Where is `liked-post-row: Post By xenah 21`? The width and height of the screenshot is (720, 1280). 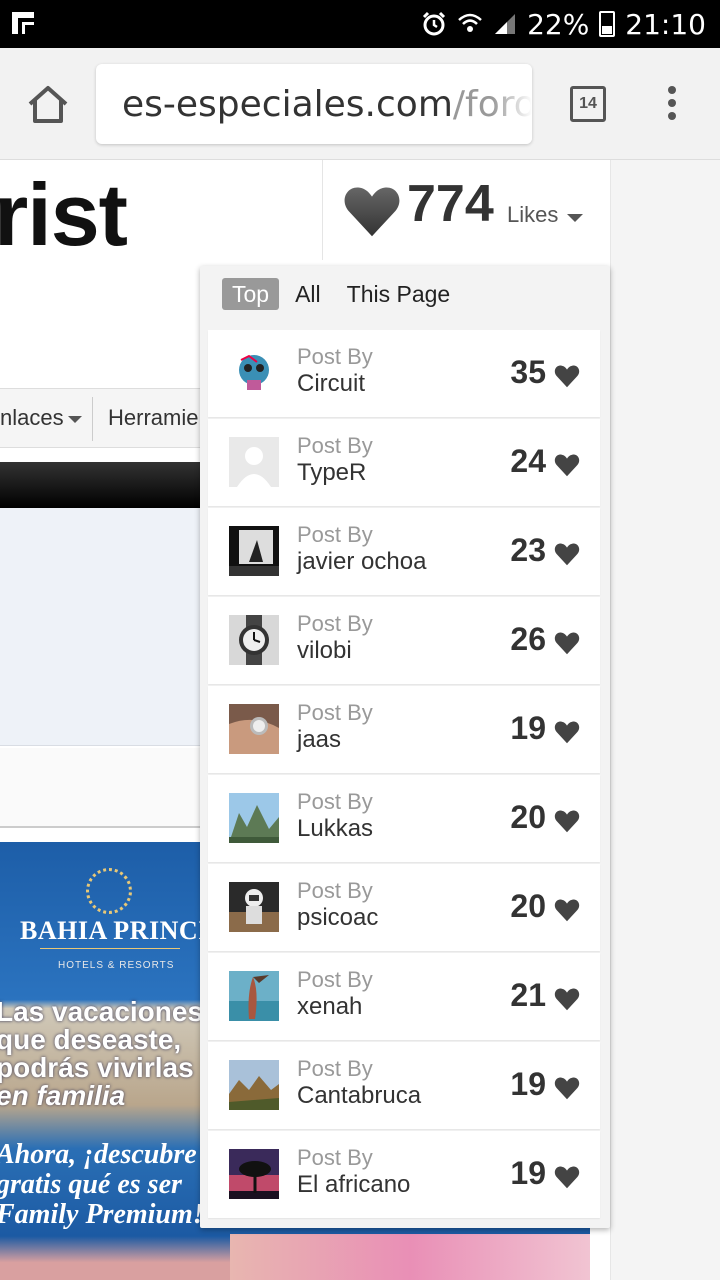 liked-post-row: Post By xenah 21 is located at coordinates (404, 996).